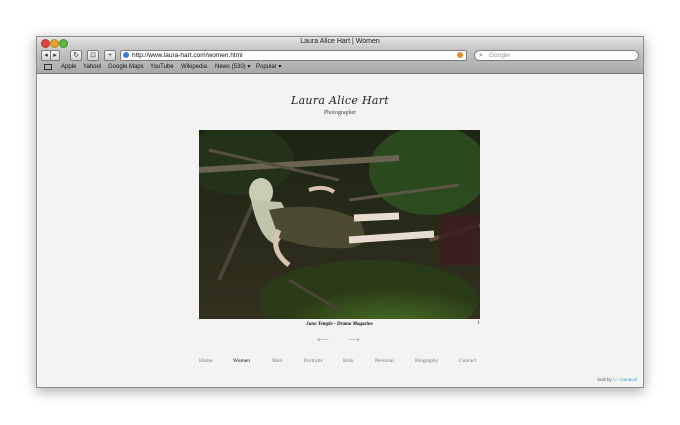 This screenshot has width=680, height=425. I want to click on window-title: Laura Alice Hart | Women, so click(340, 41).